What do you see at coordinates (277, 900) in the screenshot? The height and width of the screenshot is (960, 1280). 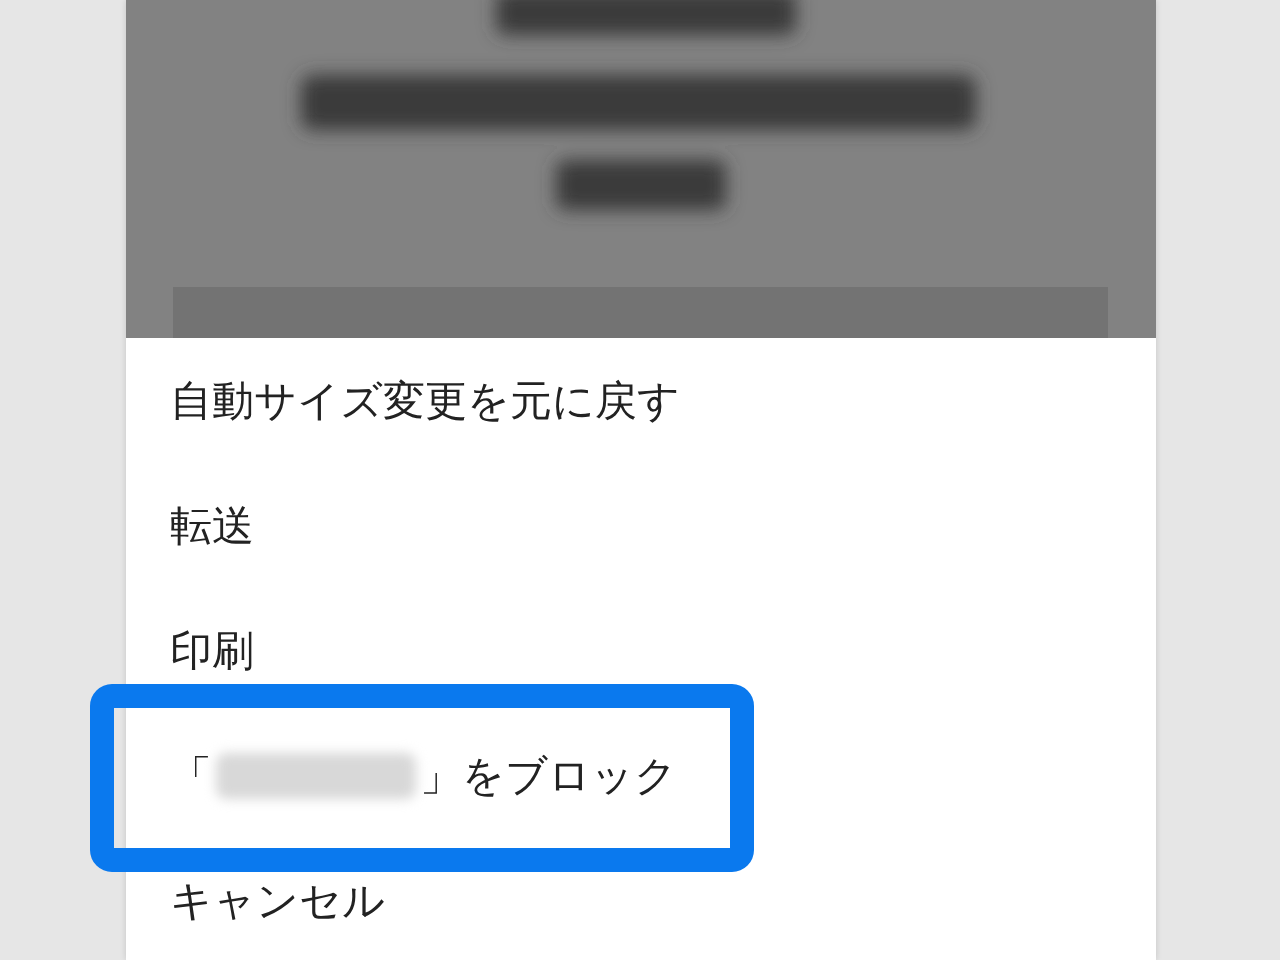 I see `menu-item: キャンセル` at bounding box center [277, 900].